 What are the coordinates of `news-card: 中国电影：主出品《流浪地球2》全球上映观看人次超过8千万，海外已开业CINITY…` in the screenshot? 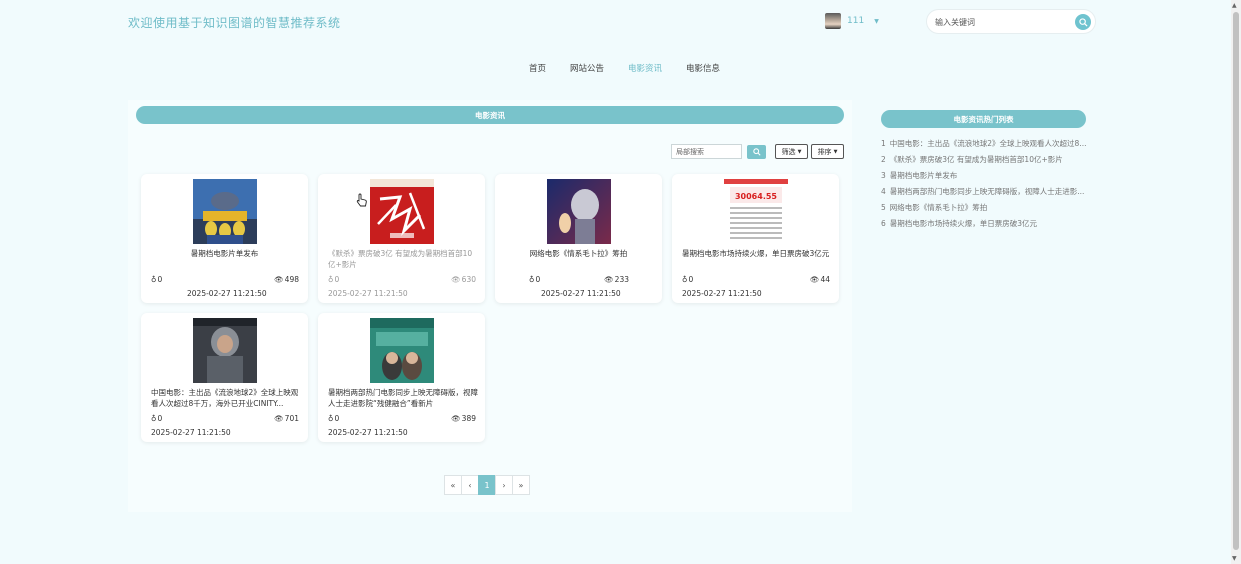 It's located at (224, 377).